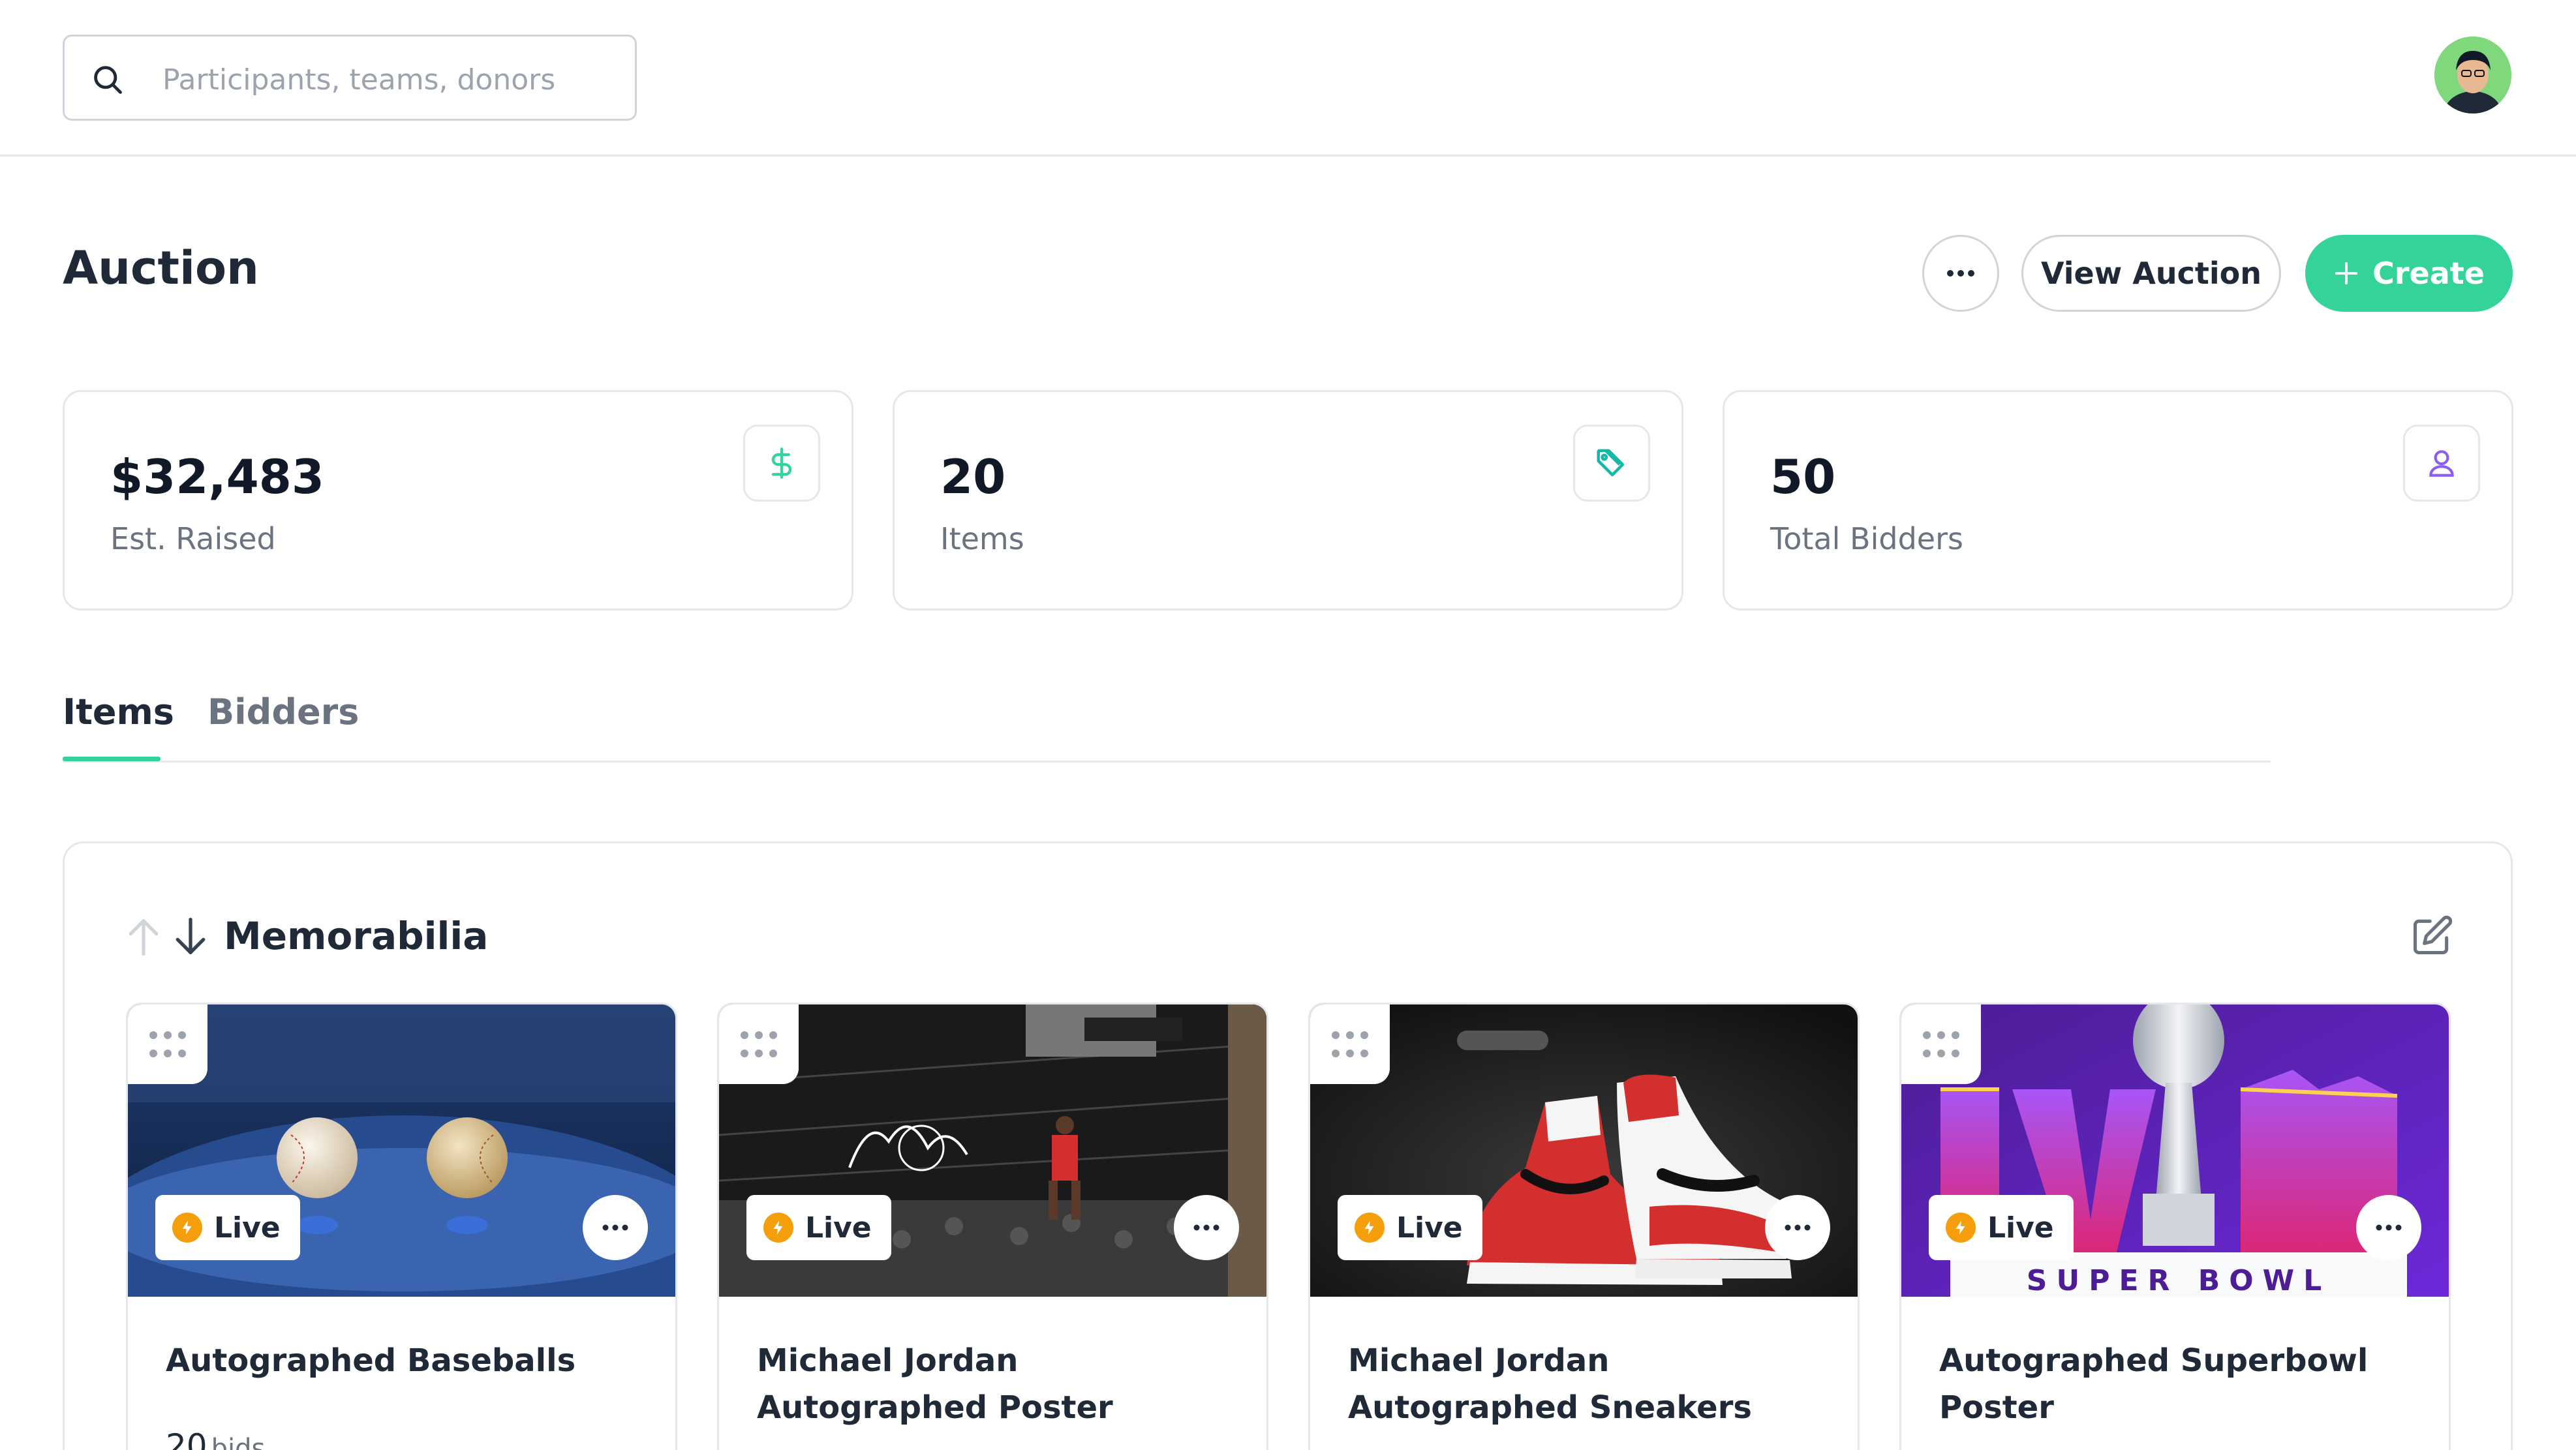 The height and width of the screenshot is (1450, 2576). What do you see at coordinates (1288, 79) in the screenshot?
I see `top-bar` at bounding box center [1288, 79].